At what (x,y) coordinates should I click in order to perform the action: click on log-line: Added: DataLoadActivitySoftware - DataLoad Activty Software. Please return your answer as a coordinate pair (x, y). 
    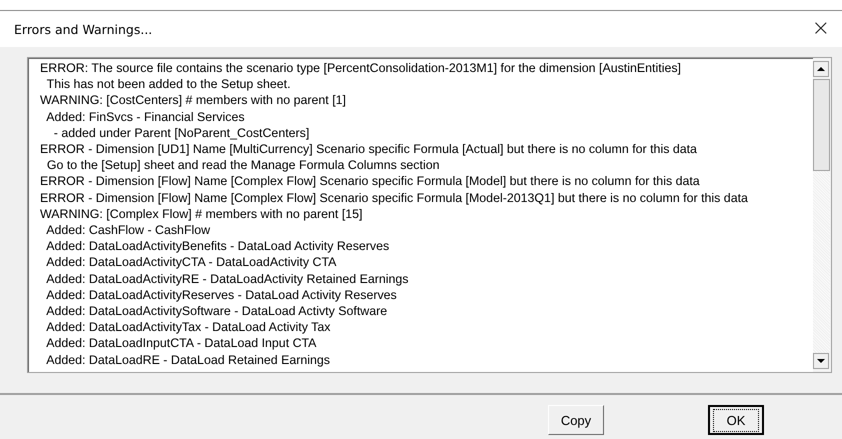
    Looking at the image, I should click on (216, 311).